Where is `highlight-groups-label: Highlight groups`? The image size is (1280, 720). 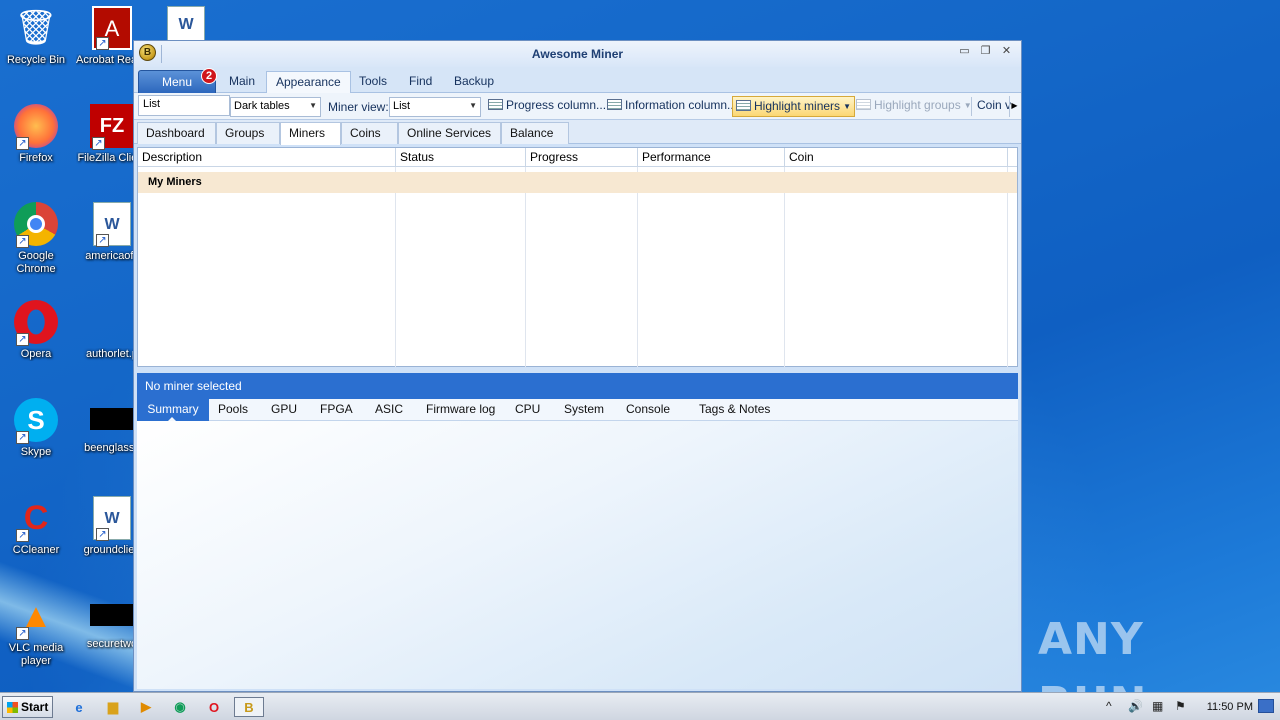 highlight-groups-label: Highlight groups is located at coordinates (917, 105).